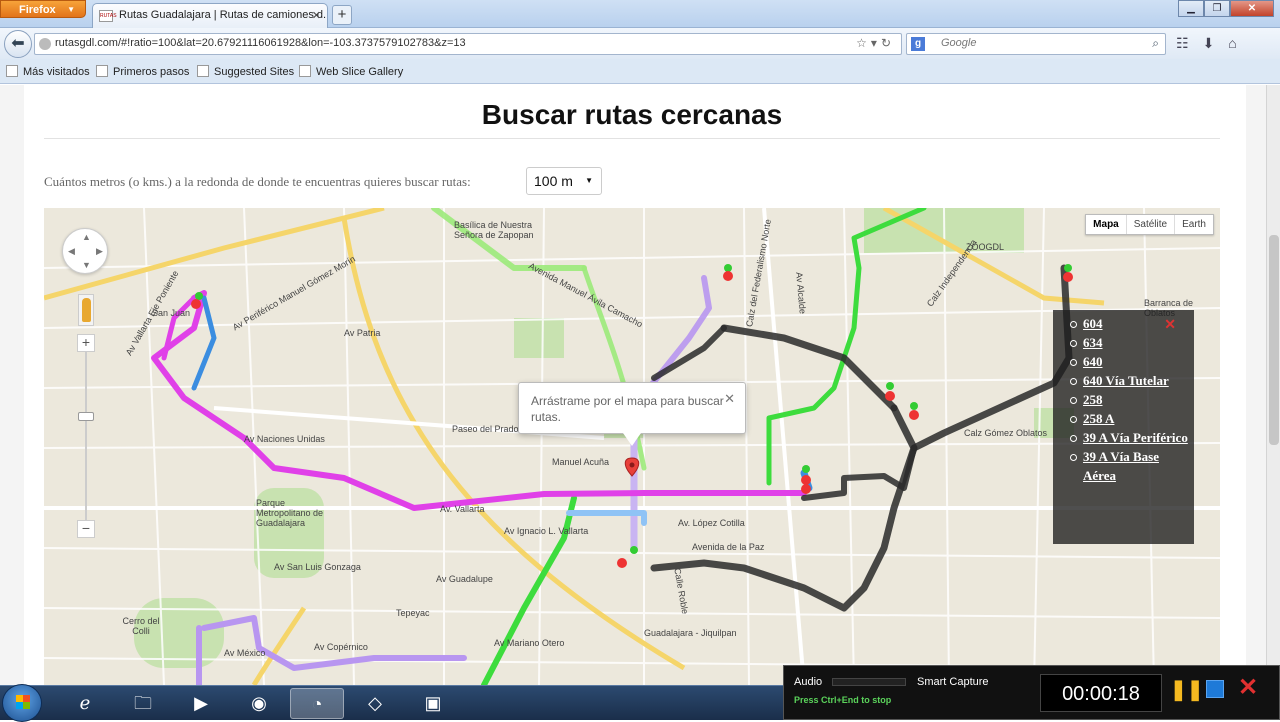 This screenshot has width=1280, height=722. Describe the element at coordinates (99, 251) in the screenshot. I see `pan-right-icon: ▶` at that location.